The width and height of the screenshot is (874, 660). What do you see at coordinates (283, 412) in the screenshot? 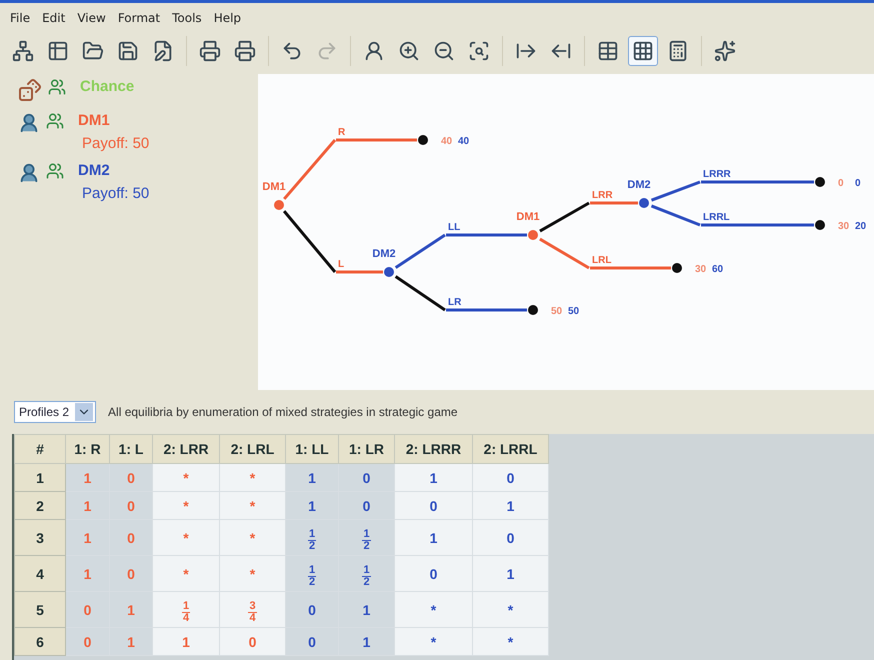
I see `description-text: All equilibria by enumeration of mixed strategies in strategic game` at bounding box center [283, 412].